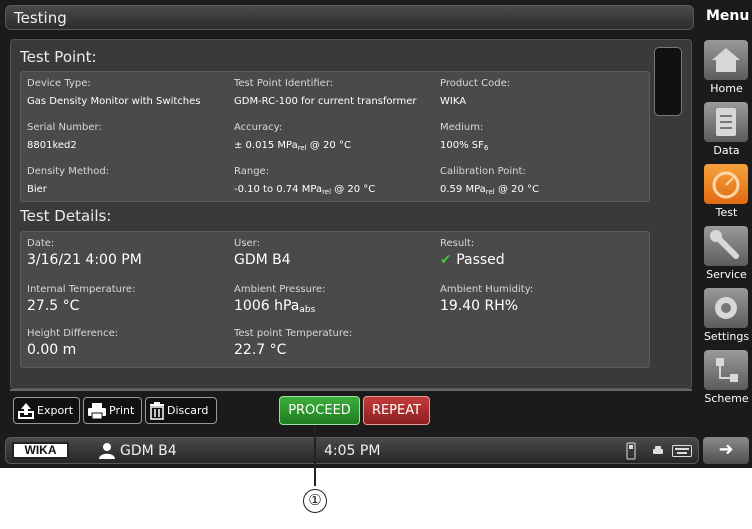 Image resolution: width=752 pixels, height=529 pixels. I want to click on wika-logo: WIKA, so click(40, 450).